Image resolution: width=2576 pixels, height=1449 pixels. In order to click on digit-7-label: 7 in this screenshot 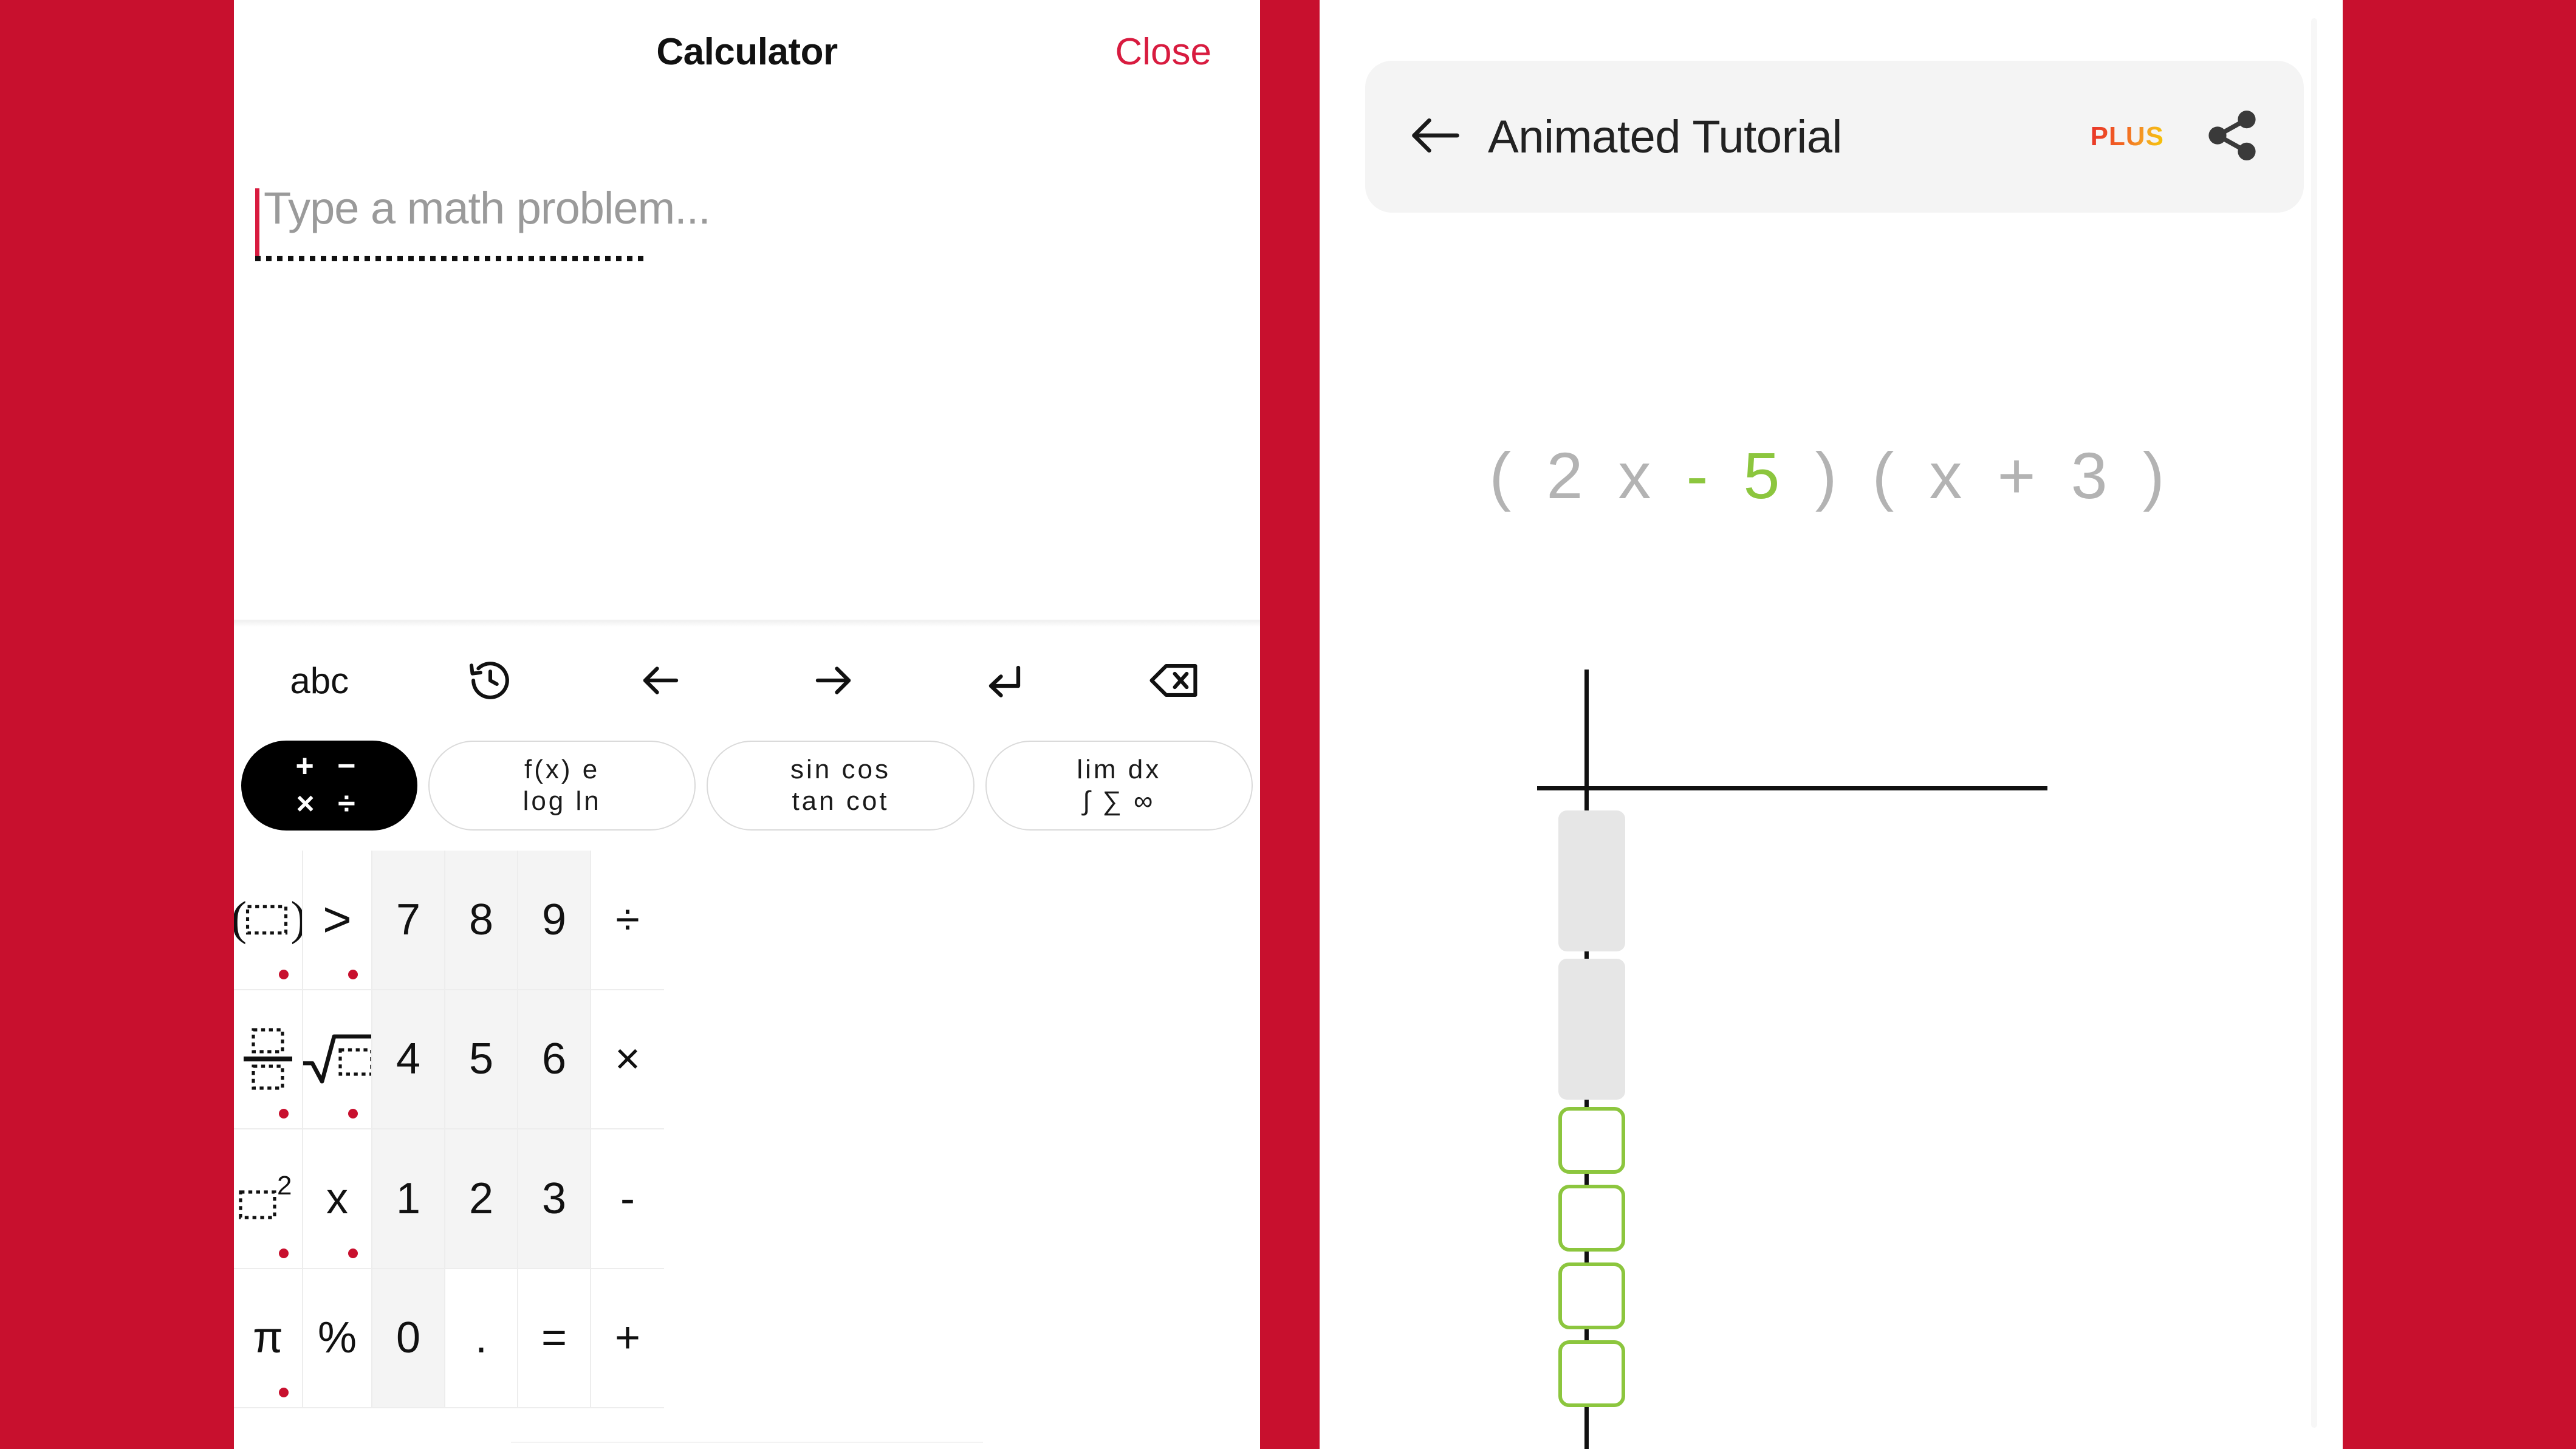, I will do `click(408, 919)`.